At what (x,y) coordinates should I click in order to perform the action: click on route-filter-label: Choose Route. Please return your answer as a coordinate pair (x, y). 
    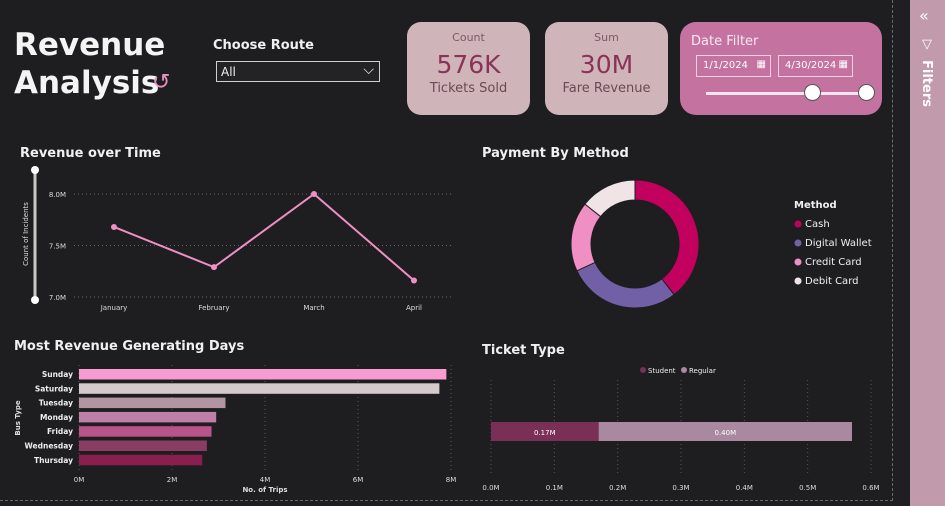
    Looking at the image, I should click on (263, 45).